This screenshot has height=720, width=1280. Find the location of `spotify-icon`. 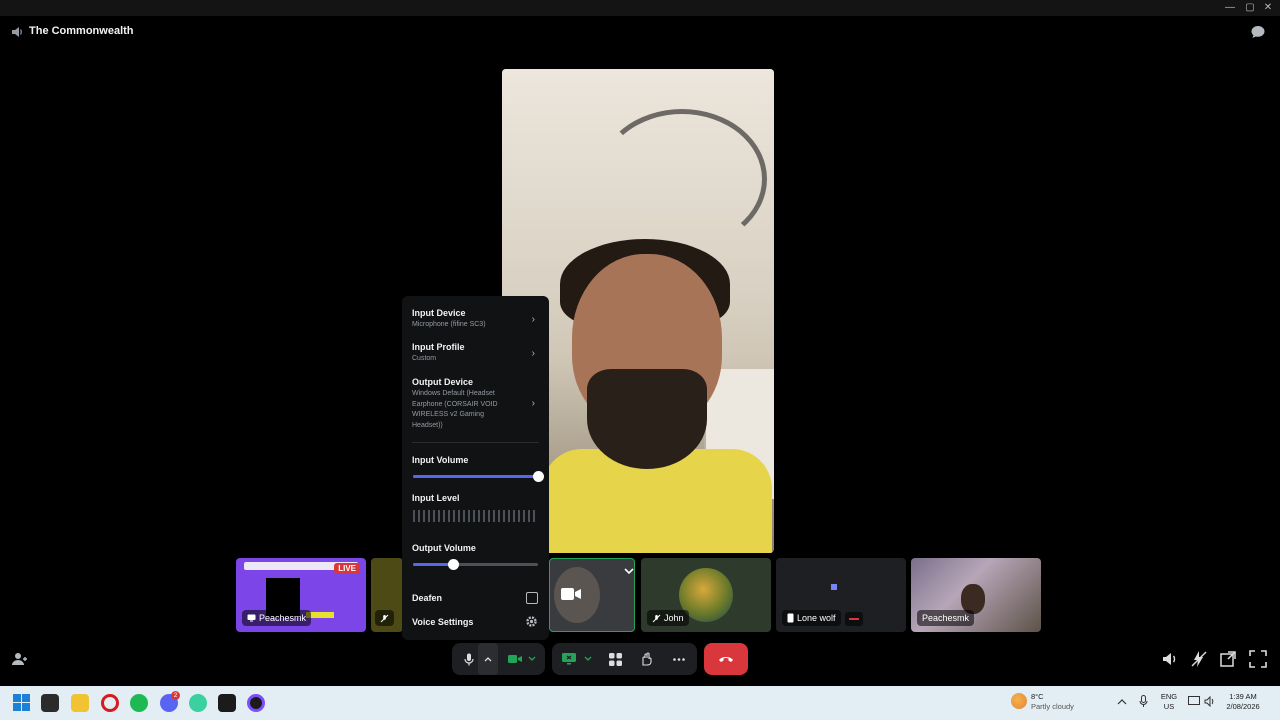

spotify-icon is located at coordinates (139, 703).